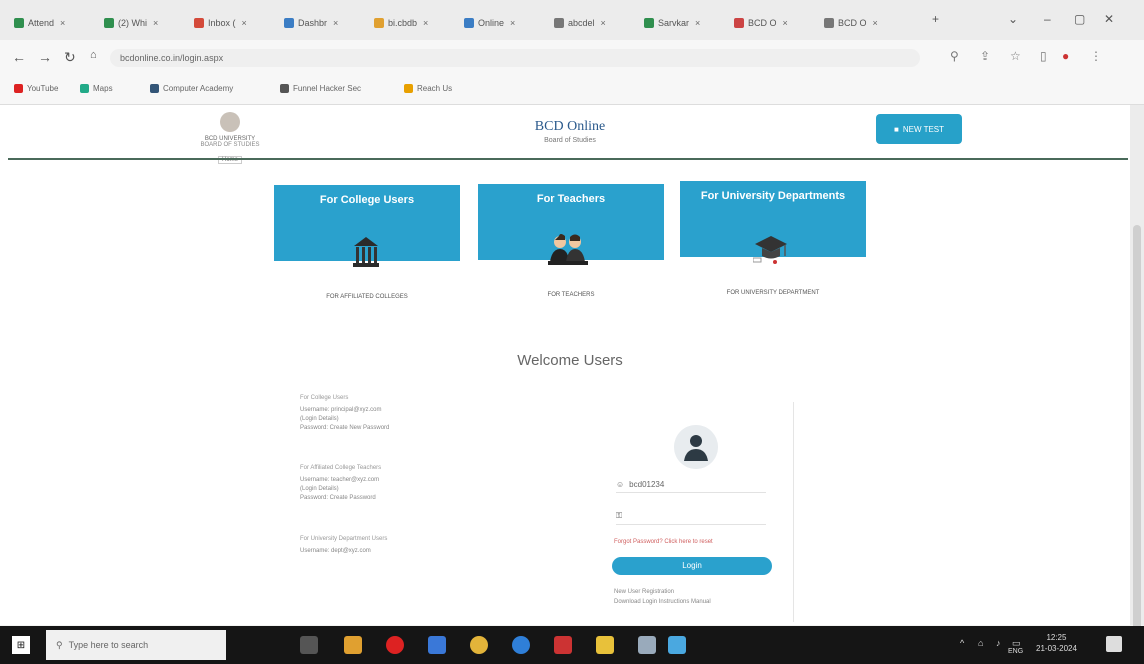 The width and height of the screenshot is (1144, 664). Describe the element at coordinates (1047, 19) in the screenshot. I see `minimize-icon: –` at that location.